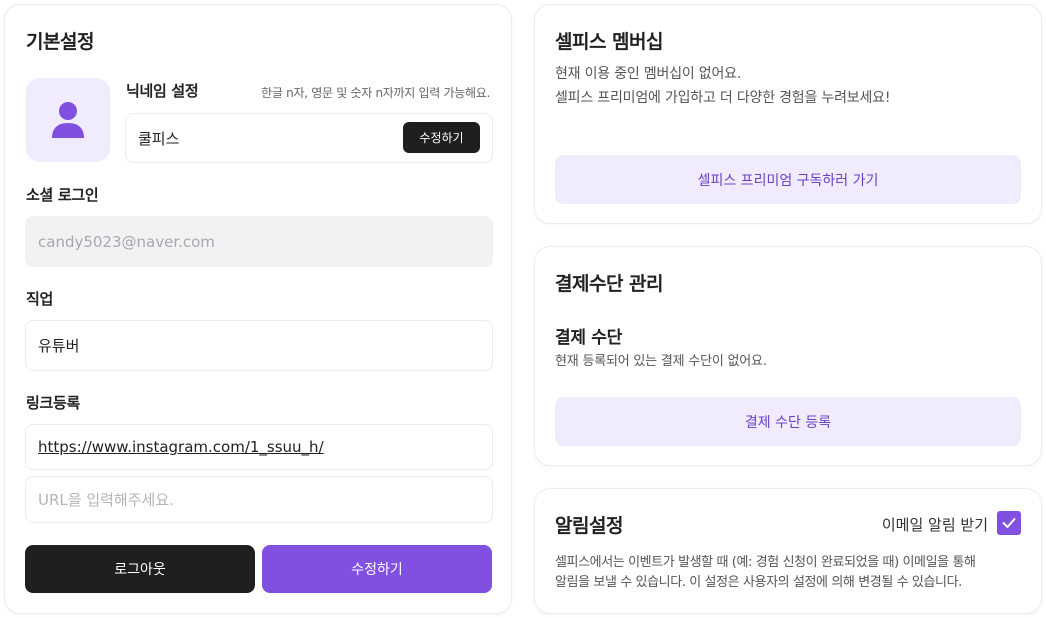  I want to click on membership-title: 셀피스 멤버십, so click(609, 42).